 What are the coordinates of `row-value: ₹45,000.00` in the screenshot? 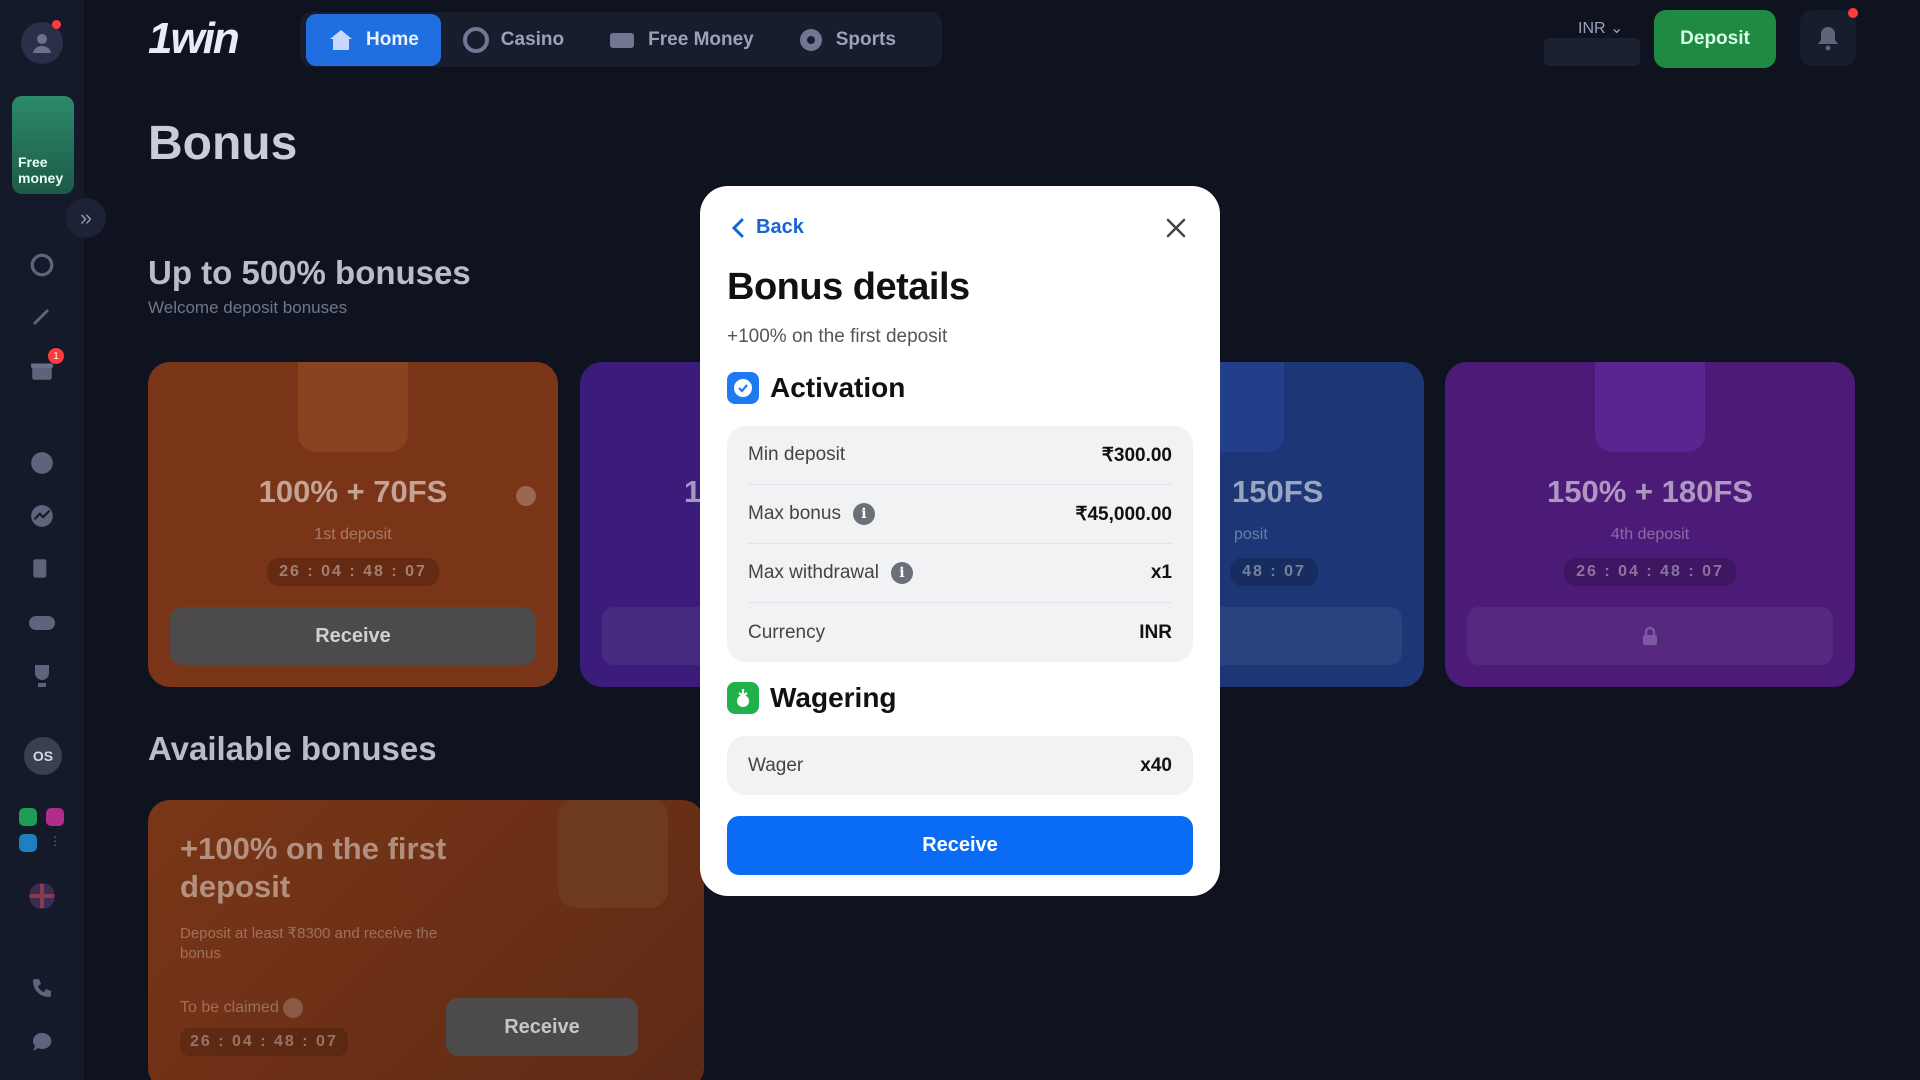 It's located at (1123, 514).